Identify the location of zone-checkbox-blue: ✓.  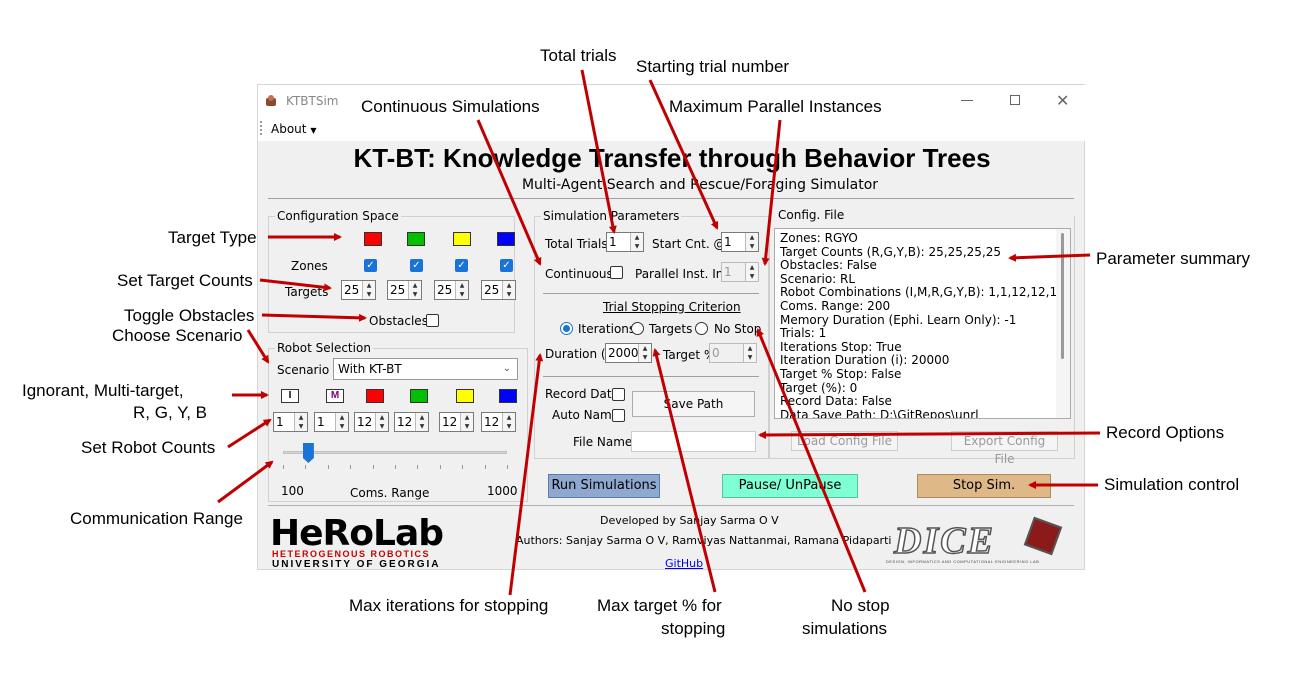
(506, 265).